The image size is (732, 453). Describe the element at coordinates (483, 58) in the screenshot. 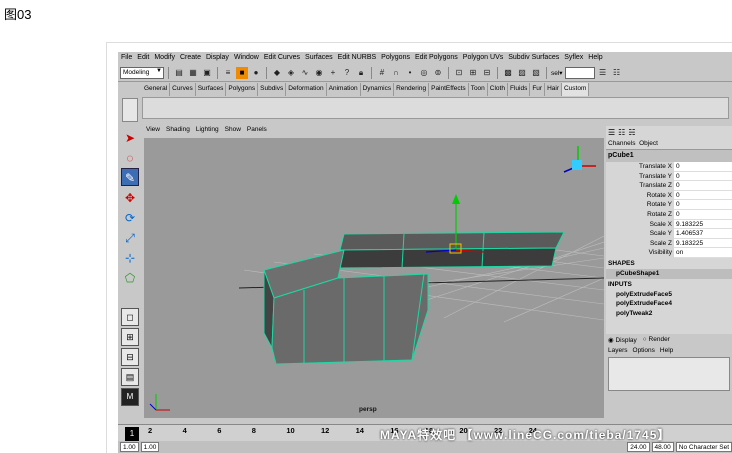

I see `menu-polygon-uvs: Polygon UVs` at that location.